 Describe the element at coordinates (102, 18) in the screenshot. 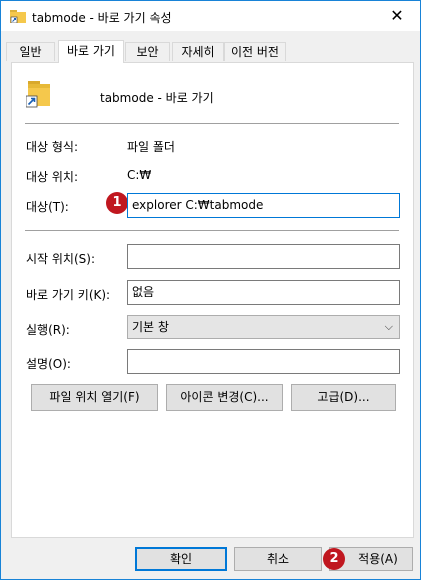

I see `window-title: tabmode - 바로 가기 속성` at that location.